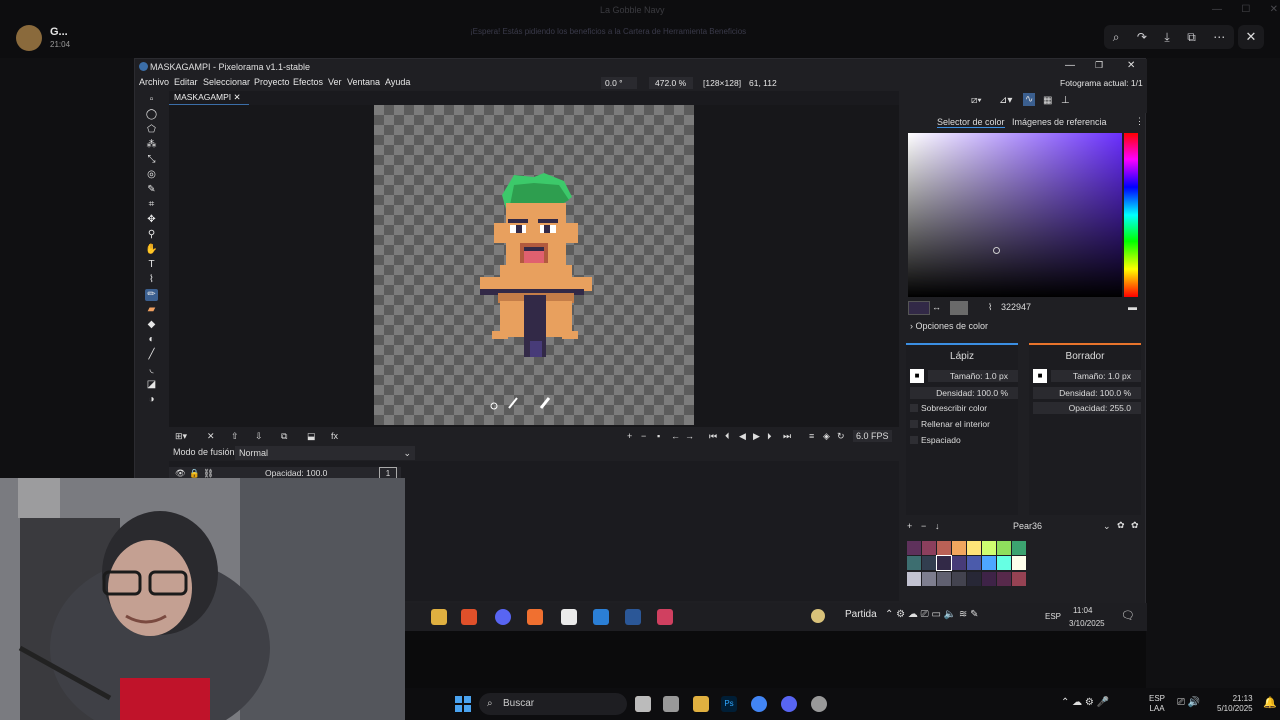 The image size is (1280, 720). I want to click on tray-icons: ⌃ ☁ ⚙ 🎤, so click(1085, 702).